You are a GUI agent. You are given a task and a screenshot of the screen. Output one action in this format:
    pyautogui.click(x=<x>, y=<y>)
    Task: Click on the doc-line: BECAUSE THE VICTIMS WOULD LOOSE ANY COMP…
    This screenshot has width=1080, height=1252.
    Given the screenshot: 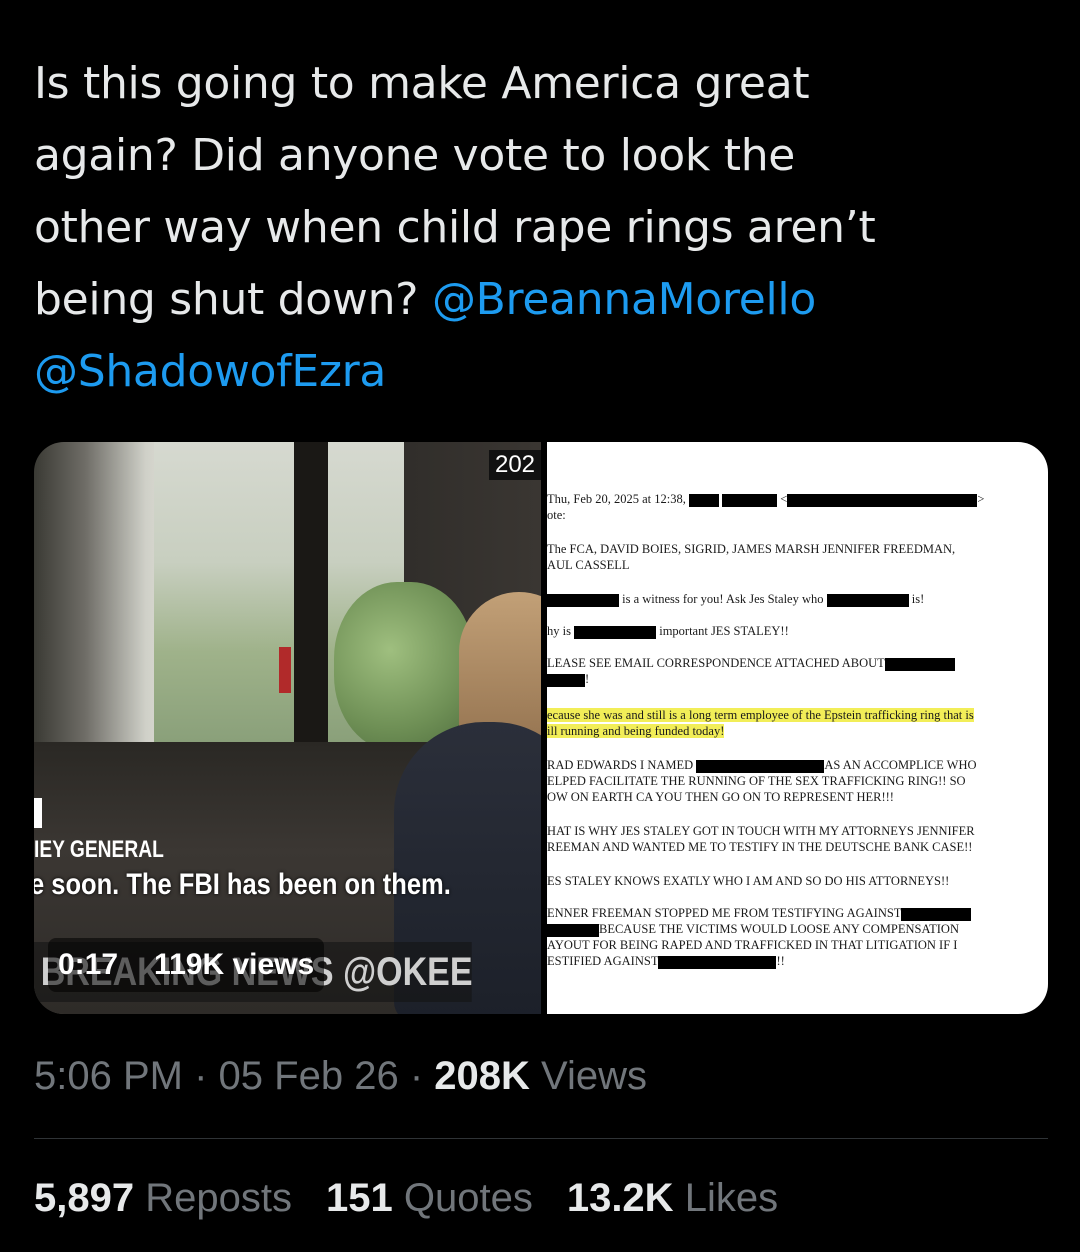 What is the action you would take?
    pyautogui.click(x=797, y=929)
    